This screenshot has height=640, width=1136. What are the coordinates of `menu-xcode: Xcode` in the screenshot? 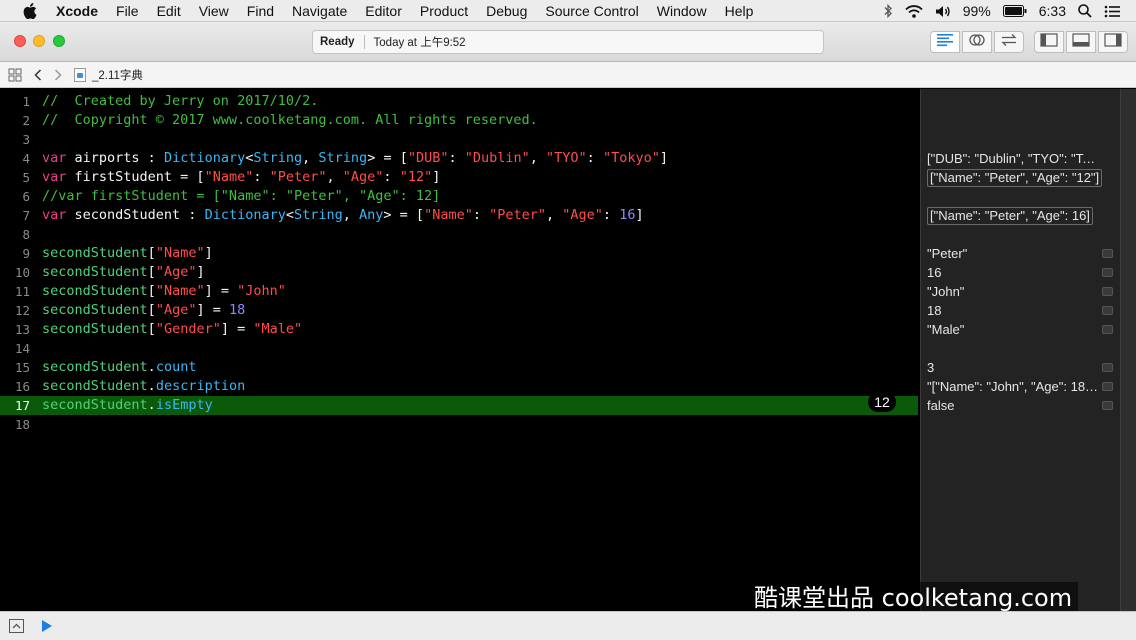 It's located at (77, 11).